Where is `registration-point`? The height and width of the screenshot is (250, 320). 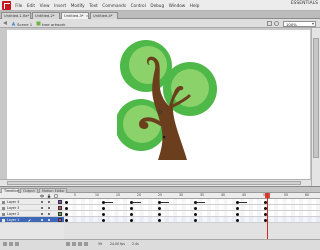 registration-point is located at coordinates (164, 137).